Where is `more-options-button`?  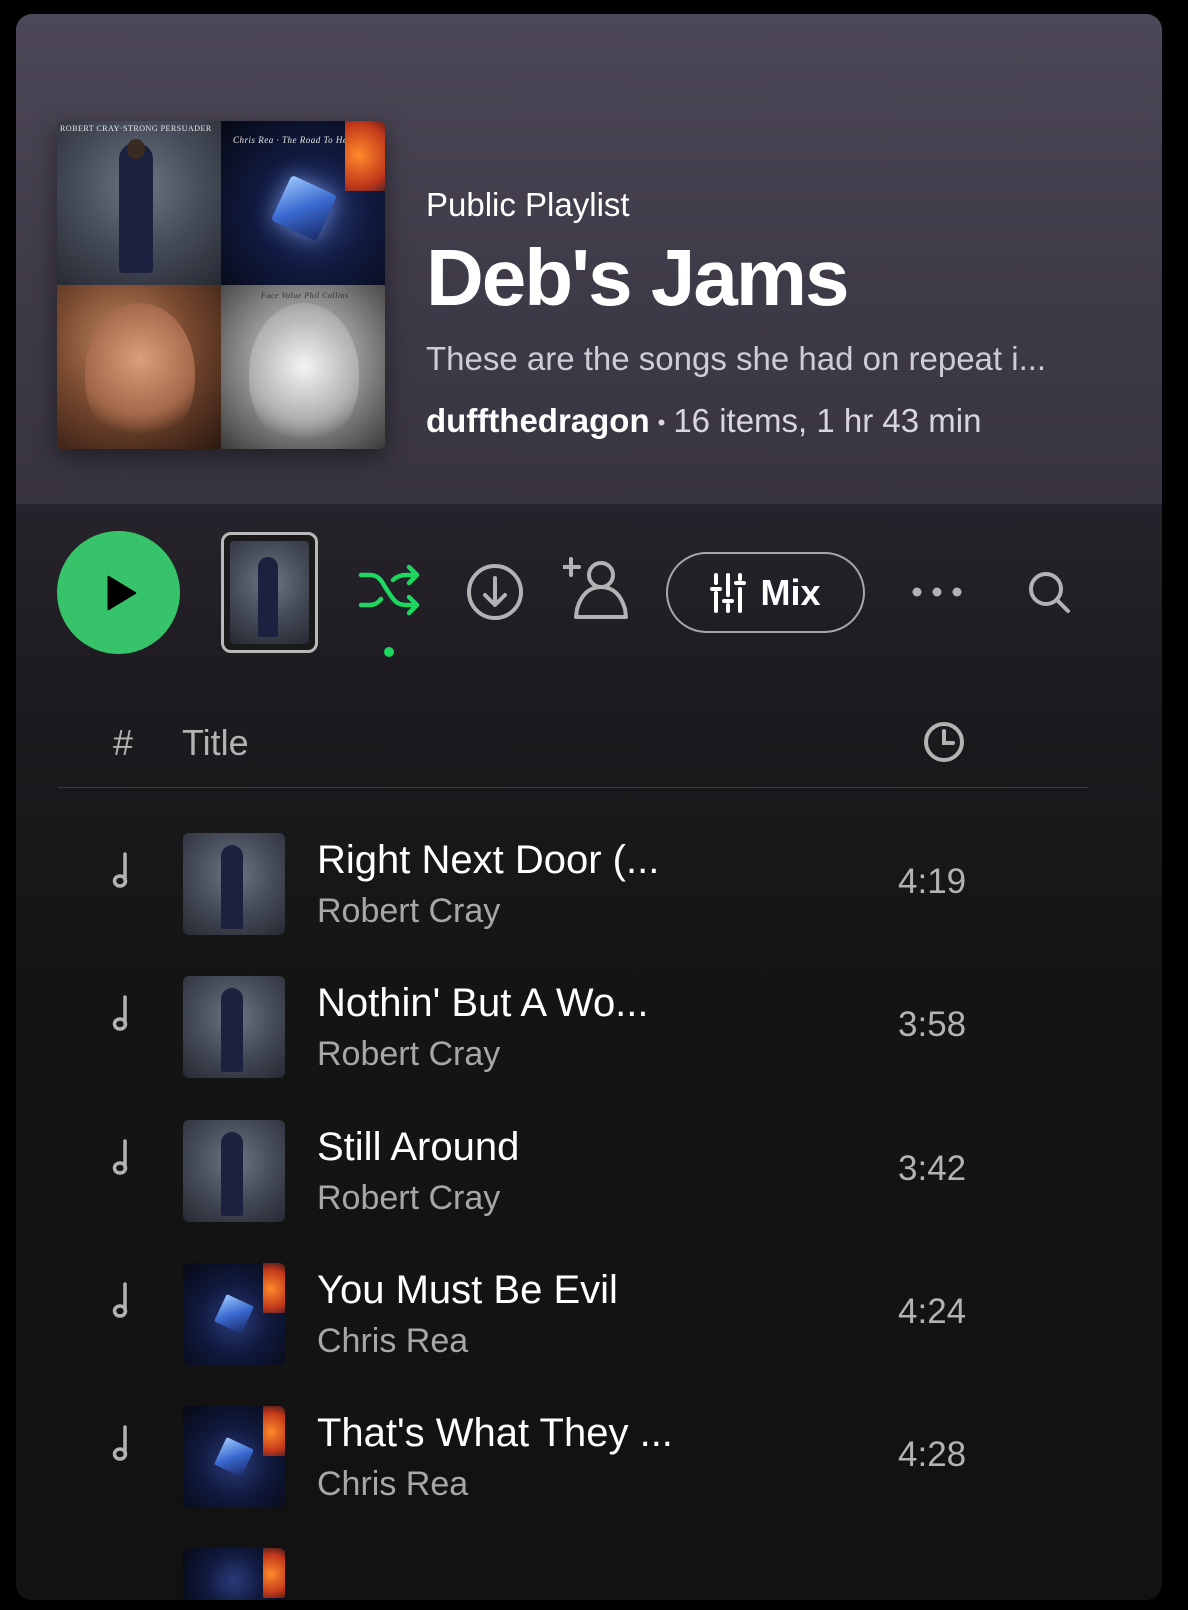 more-options-button is located at coordinates (937, 592).